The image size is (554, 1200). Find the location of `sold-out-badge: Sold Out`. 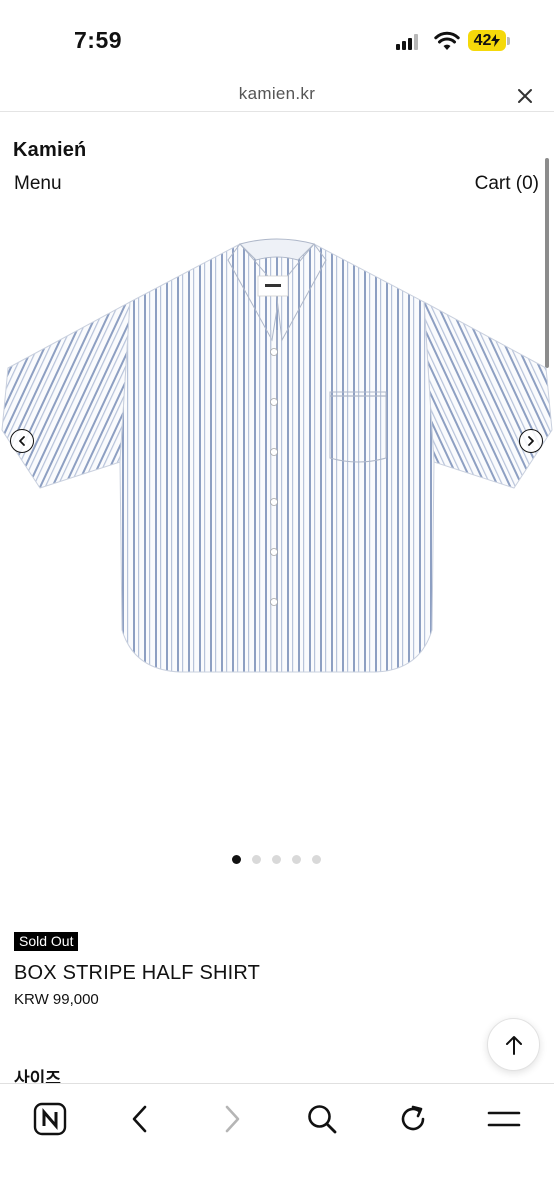

sold-out-badge: Sold Out is located at coordinates (46, 941).